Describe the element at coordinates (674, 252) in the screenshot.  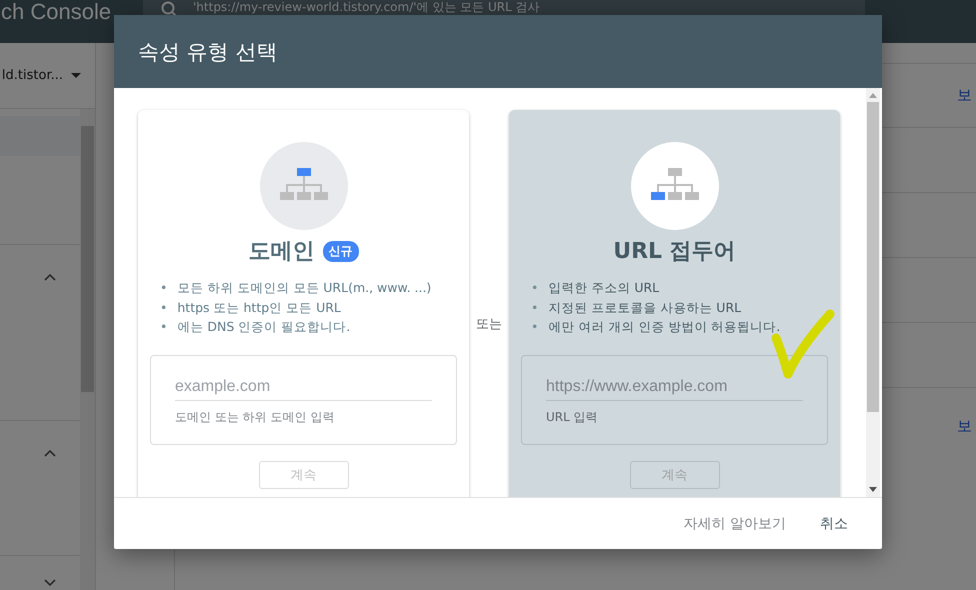
I see `card-title: URL 접두어` at that location.